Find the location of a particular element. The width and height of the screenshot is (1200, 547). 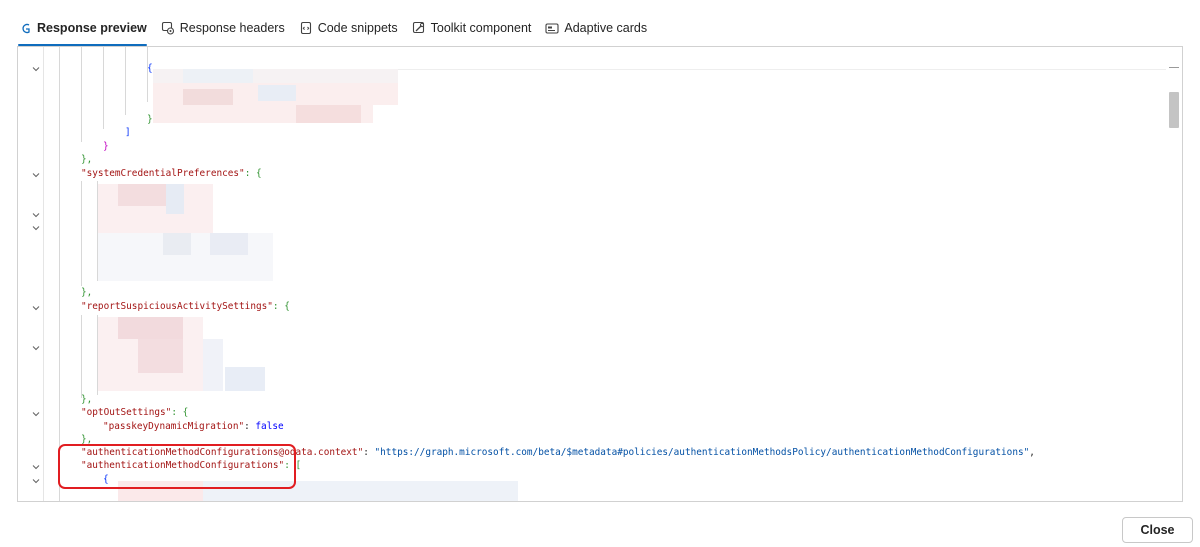

code-snippets-icon is located at coordinates (306, 28).